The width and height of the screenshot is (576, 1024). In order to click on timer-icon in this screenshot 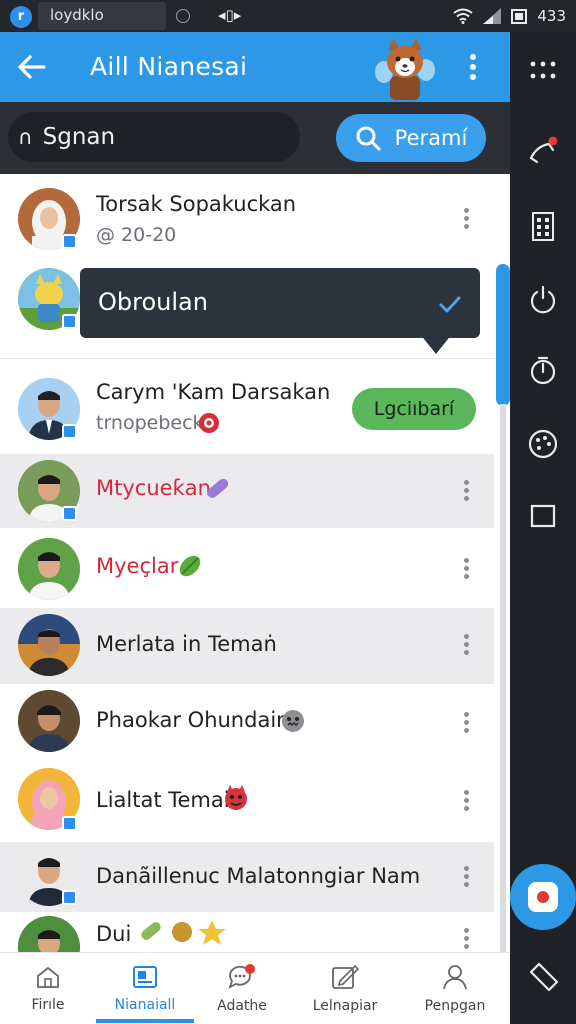, I will do `click(543, 370)`.